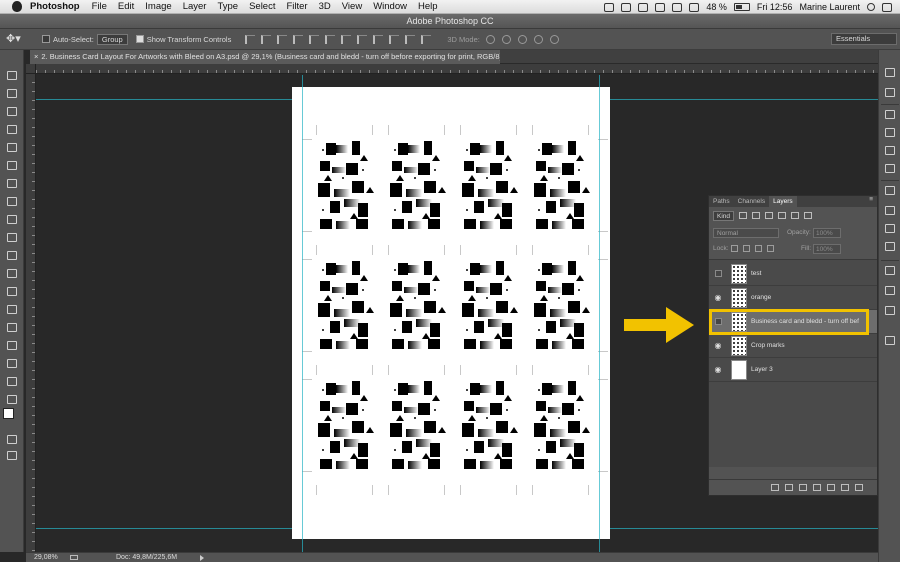  Describe the element at coordinates (428, 6) in the screenshot. I see `menu-help: Help` at that location.